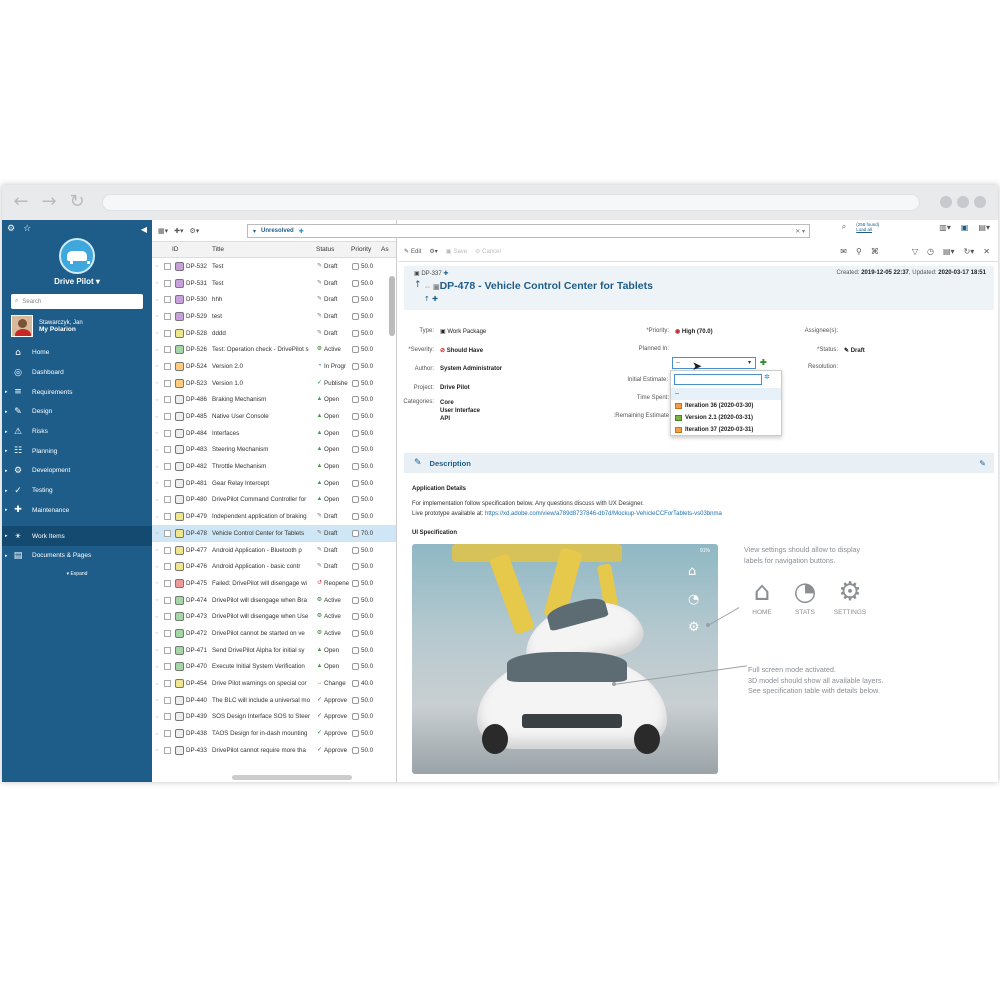 The height and width of the screenshot is (1000, 1000). I want to click on row-id: DP-438, so click(199, 733).